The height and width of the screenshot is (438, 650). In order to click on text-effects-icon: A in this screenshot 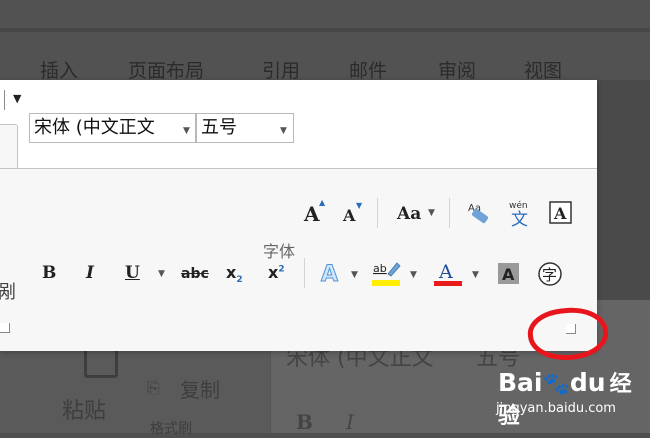, I will do `click(331, 273)`.